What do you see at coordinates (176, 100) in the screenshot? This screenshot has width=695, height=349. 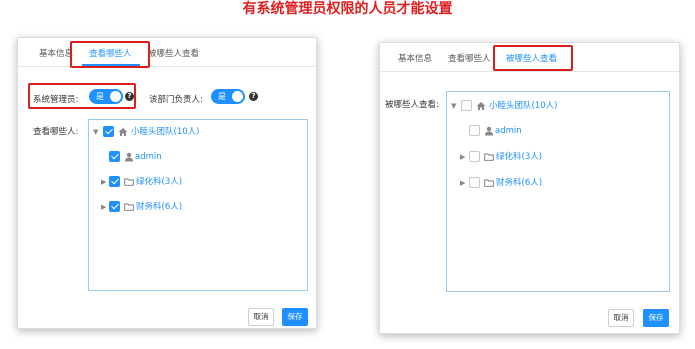 I see `dept-head-label: 该部门负责人:` at bounding box center [176, 100].